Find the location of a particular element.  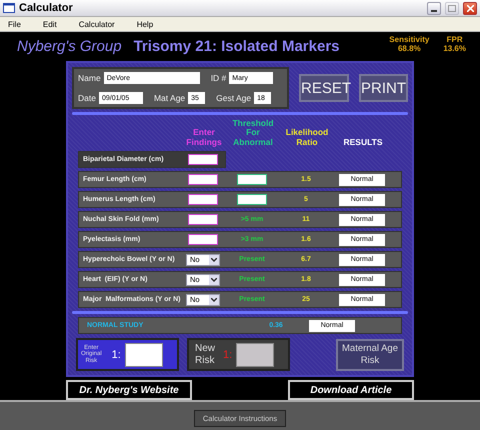

action-button: RESET is located at coordinates (324, 88).